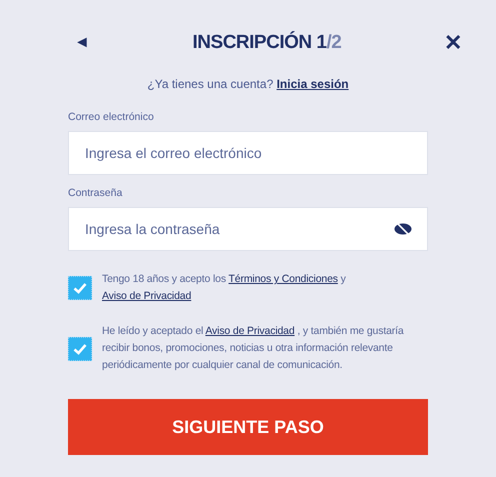 This screenshot has height=477, width=496. What do you see at coordinates (96, 193) in the screenshot?
I see `field-label: Contraseña` at bounding box center [96, 193].